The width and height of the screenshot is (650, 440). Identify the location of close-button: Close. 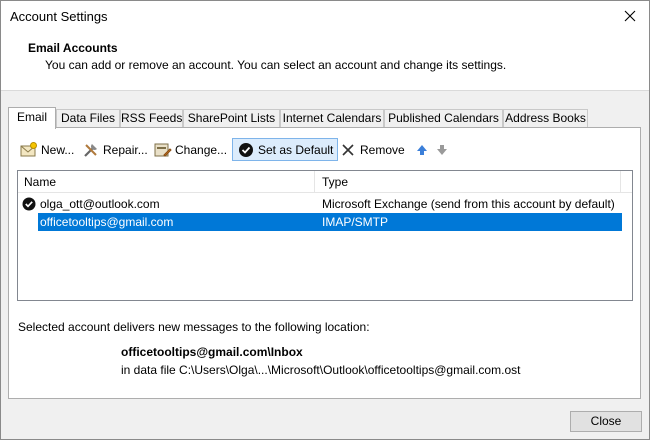
(606, 421).